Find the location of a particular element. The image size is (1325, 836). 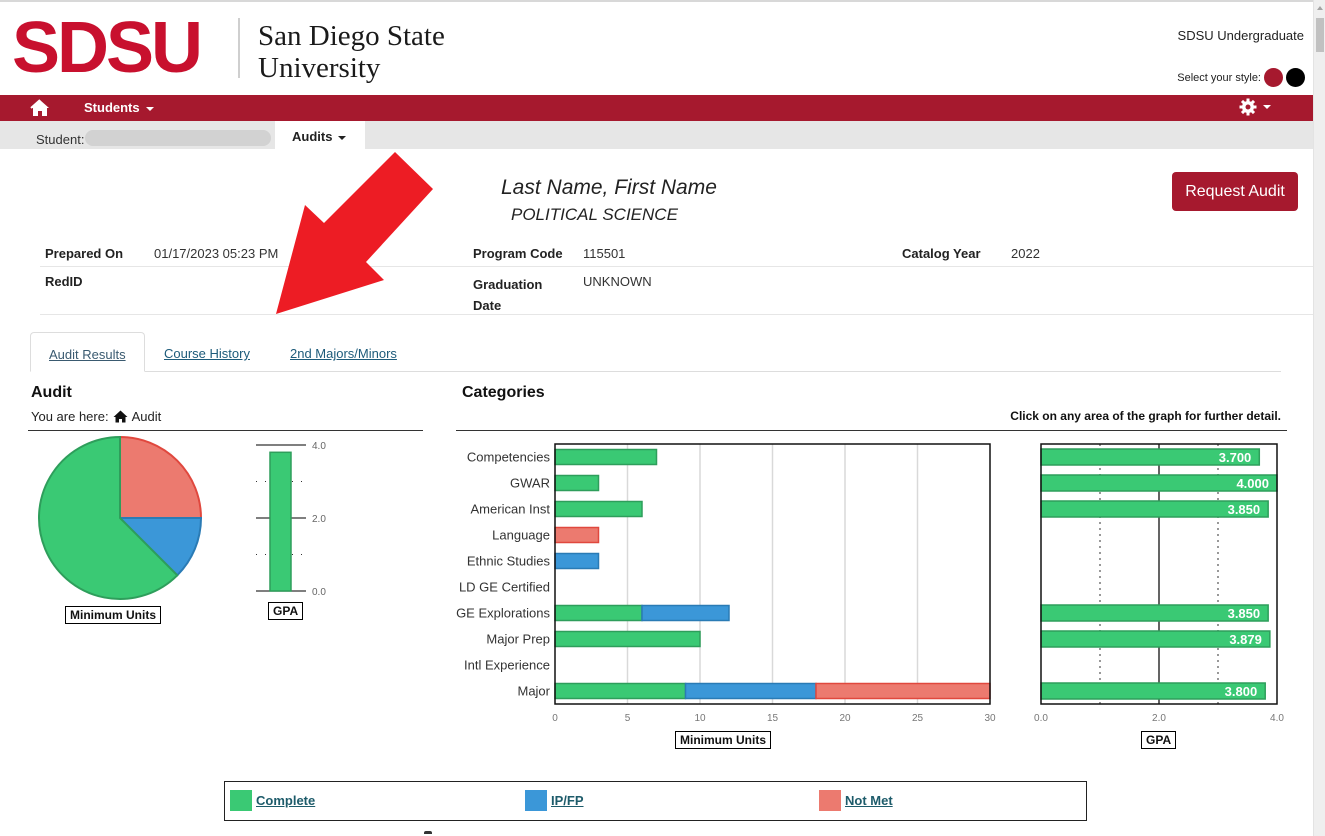

catalog-year-value: 2022 is located at coordinates (1025, 253).